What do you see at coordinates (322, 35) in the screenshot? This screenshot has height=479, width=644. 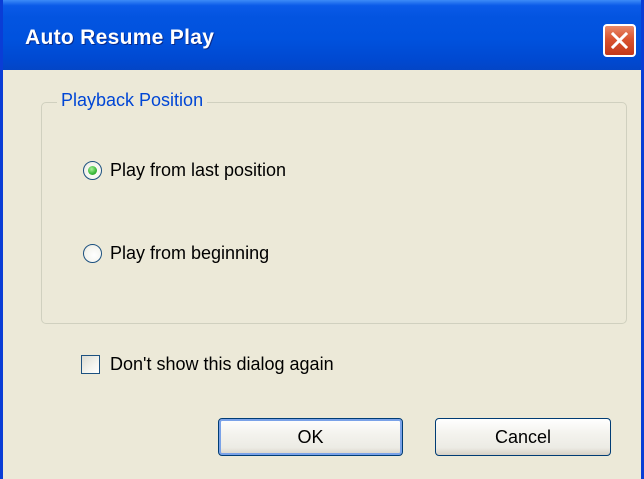 I see `title-bar: Auto Resume Play` at bounding box center [322, 35].